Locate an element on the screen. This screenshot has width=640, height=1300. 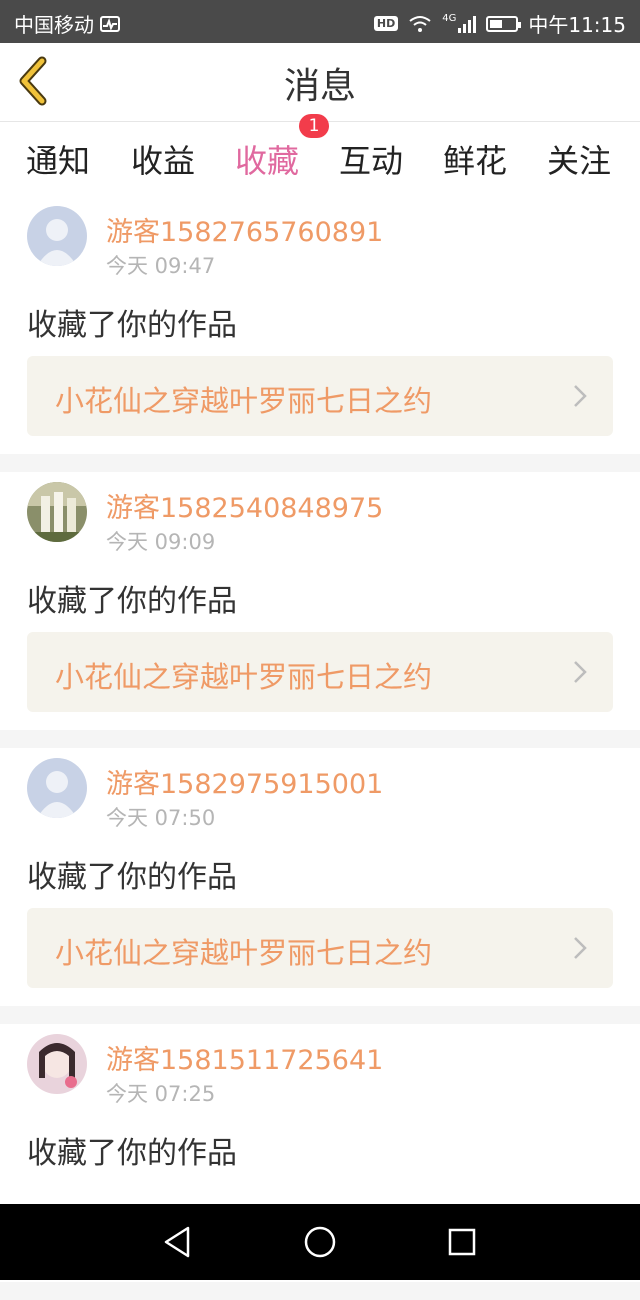
tab-bar: 通知 收益 收藏 1 互动 鲜花 关注 is located at coordinates (320, 157).